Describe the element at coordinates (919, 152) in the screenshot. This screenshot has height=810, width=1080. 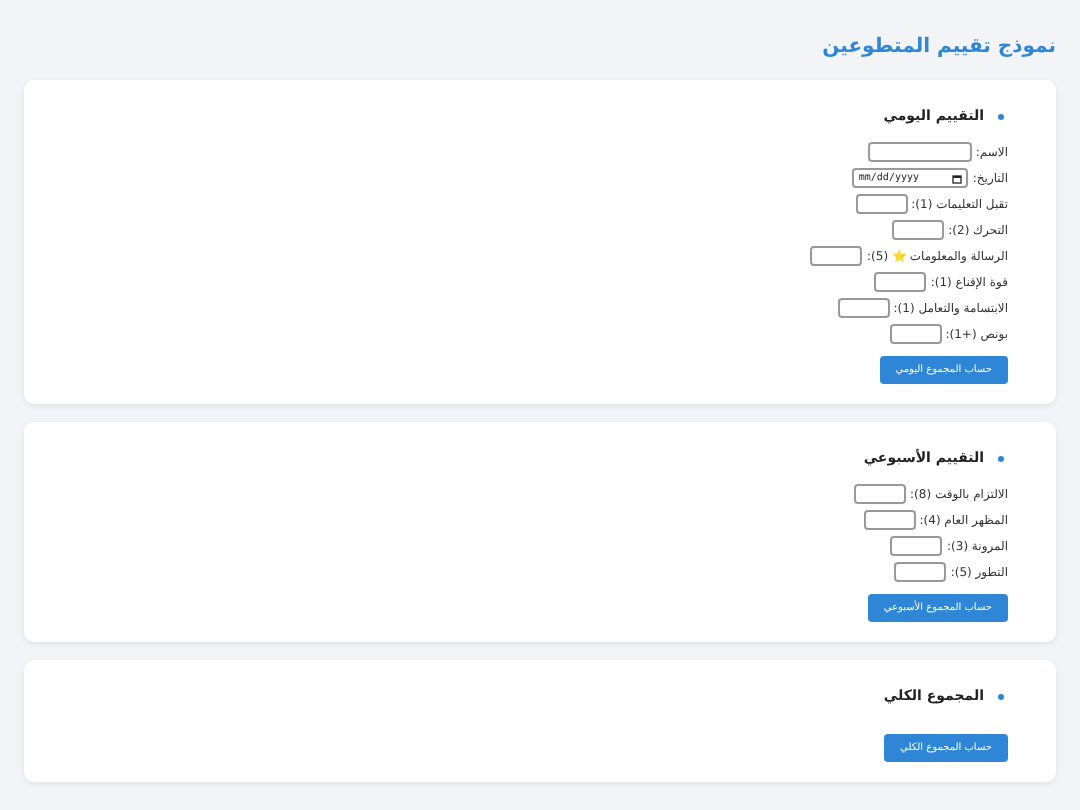
I see `name-input` at that location.